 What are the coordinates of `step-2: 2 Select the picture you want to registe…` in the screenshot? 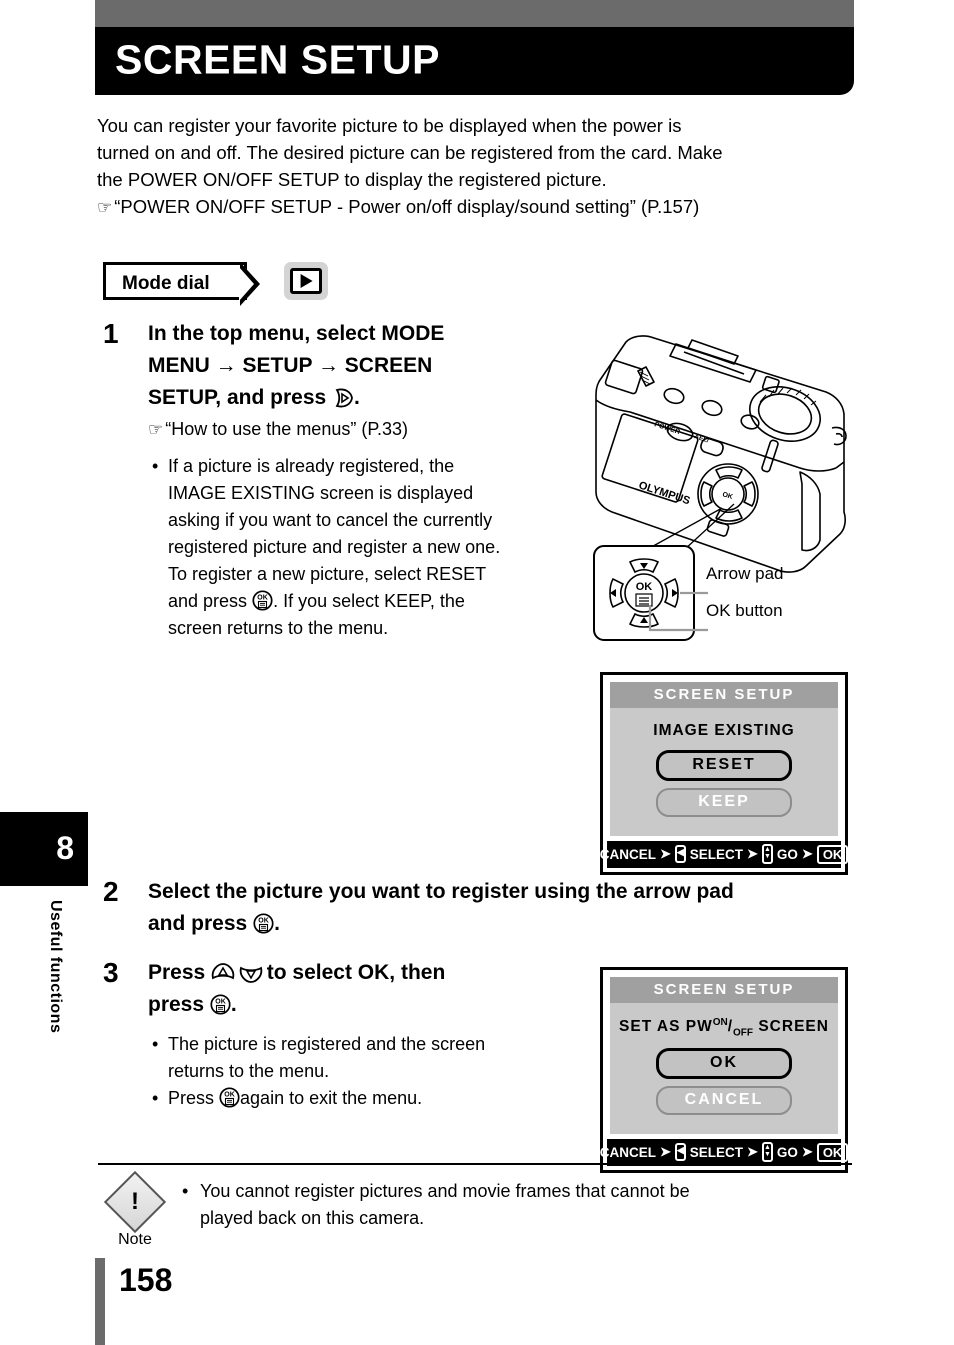 It's located at (483, 908).